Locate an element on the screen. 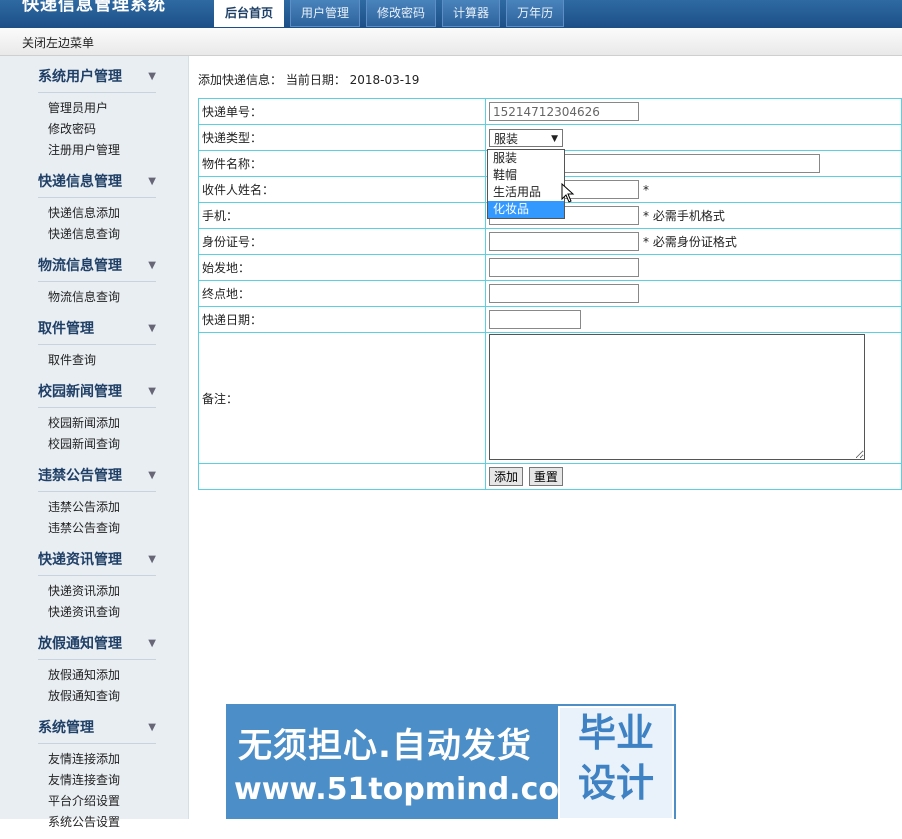 Image resolution: width=902 pixels, height=839 pixels. add-button: 添加 is located at coordinates (506, 476).